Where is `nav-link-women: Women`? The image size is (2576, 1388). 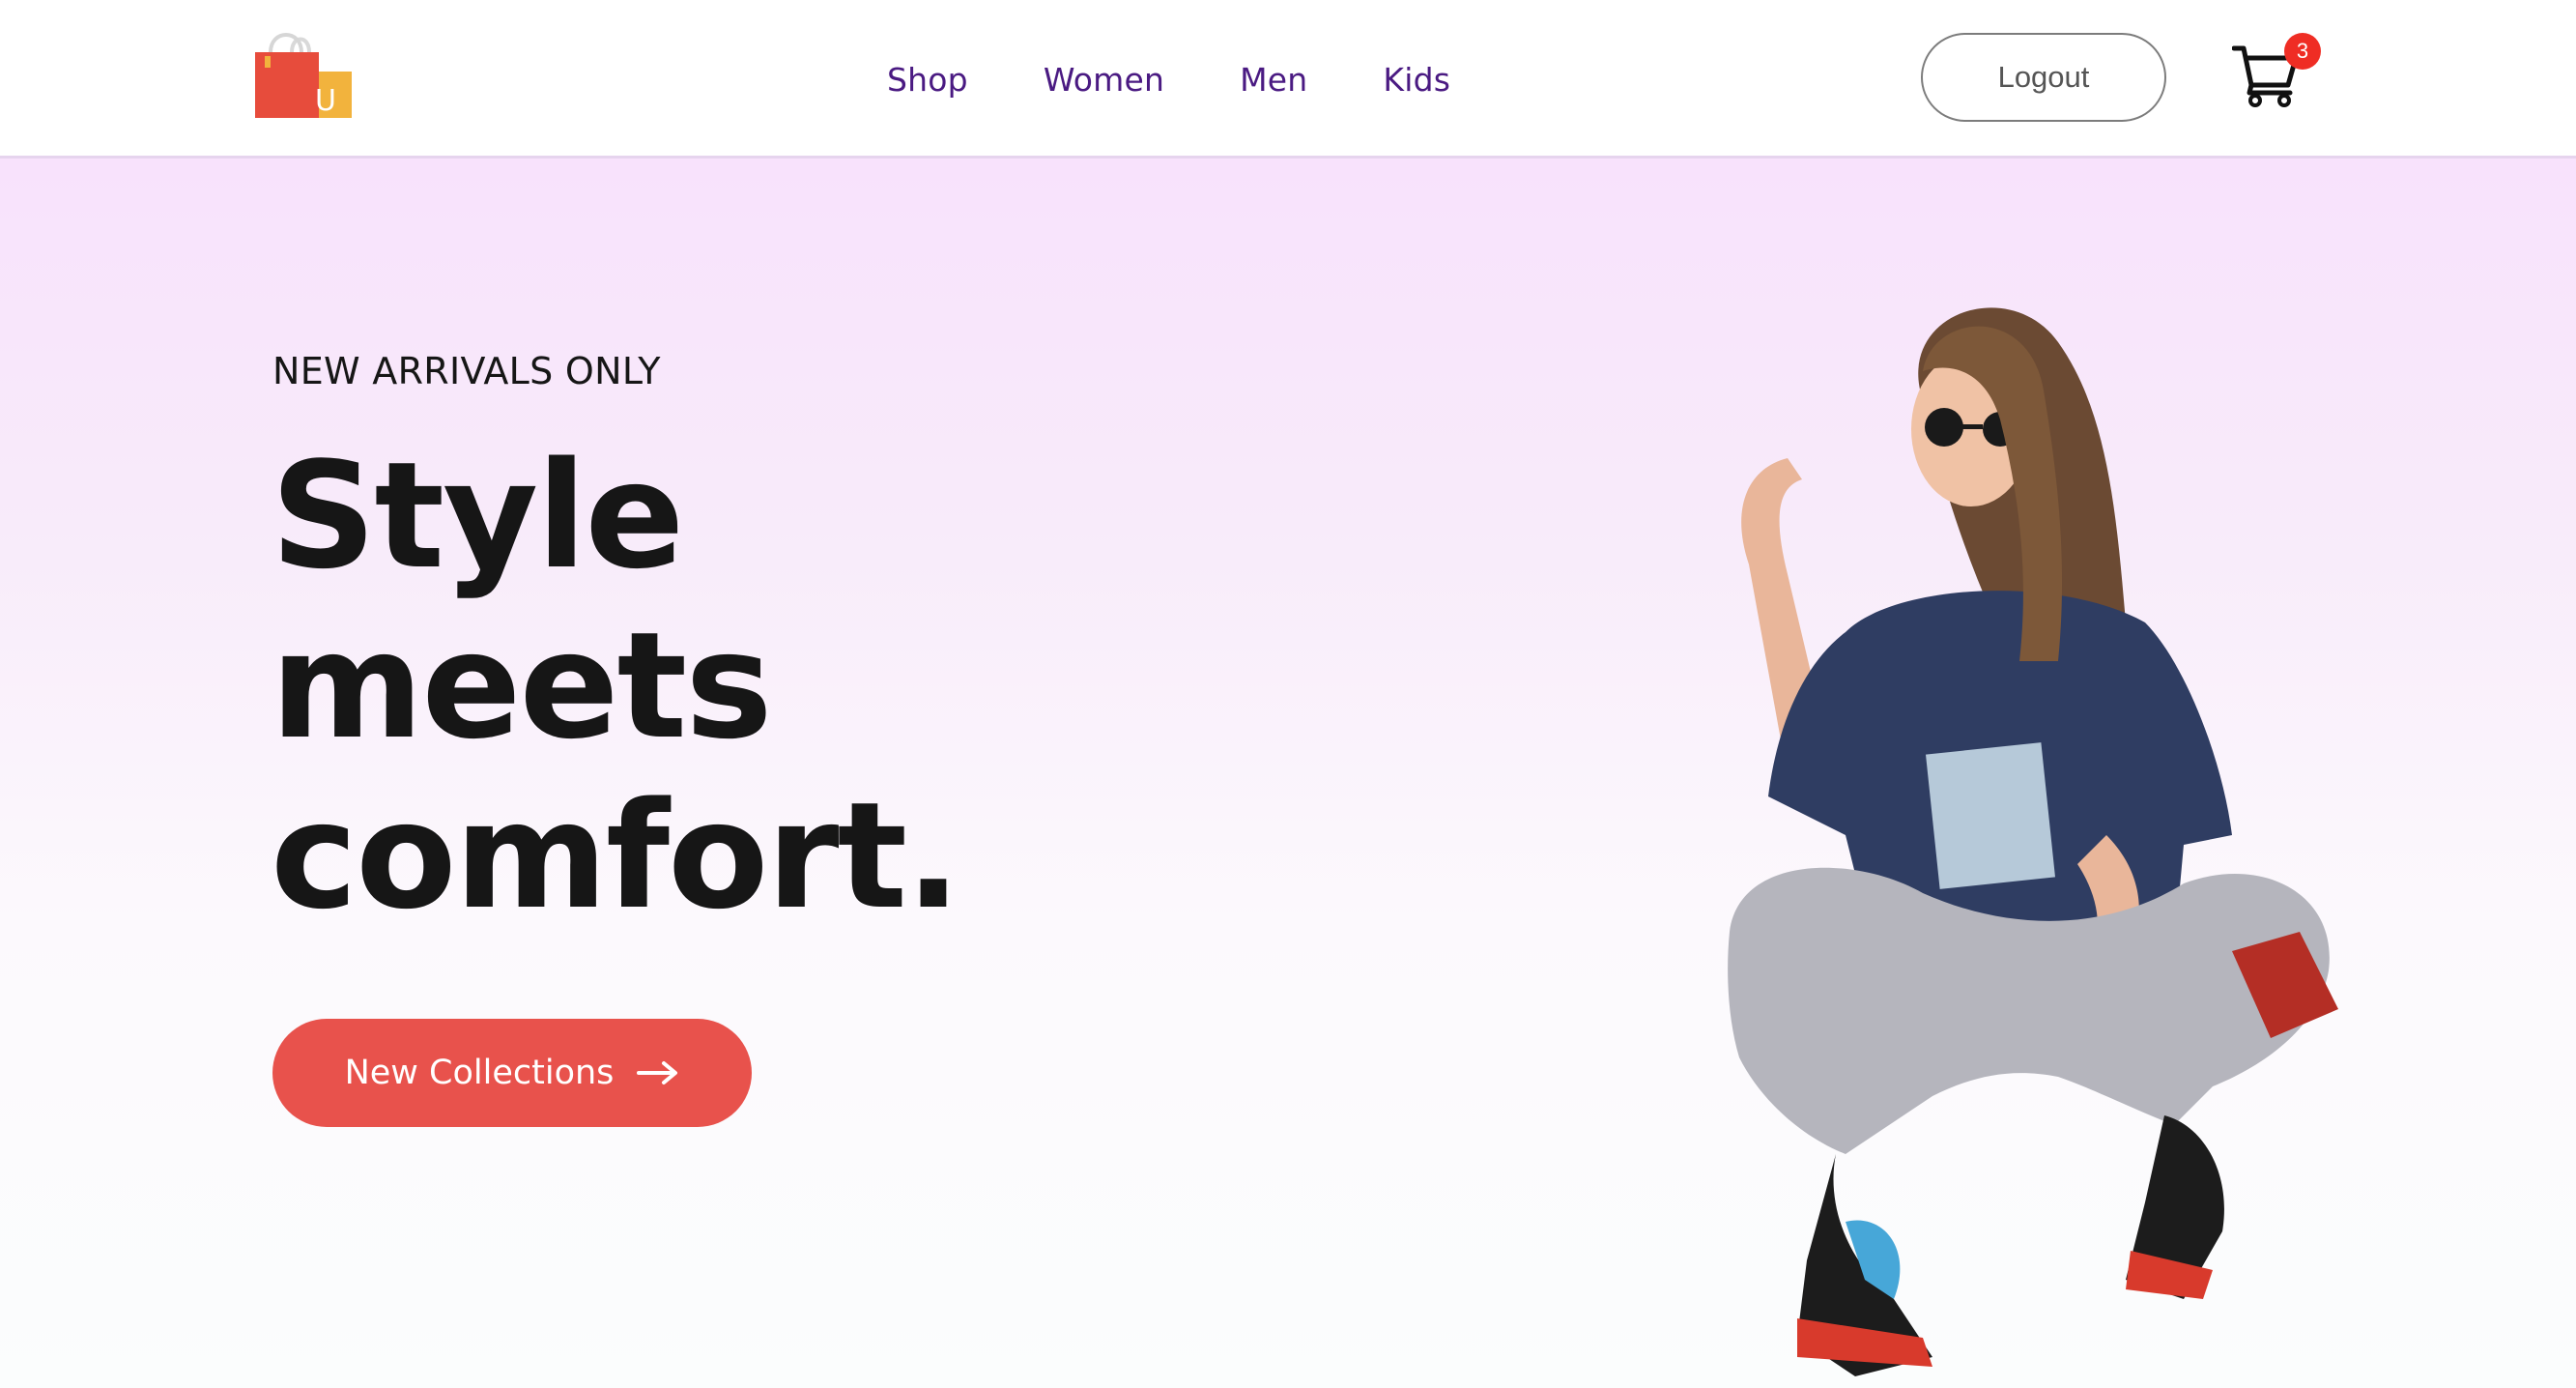 nav-link-women: Women is located at coordinates (1104, 80).